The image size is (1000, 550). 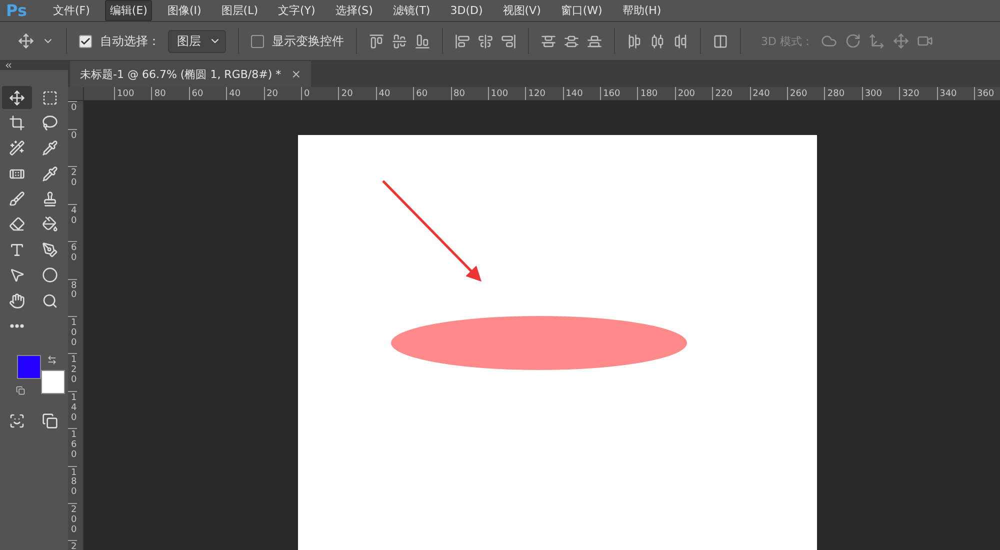 What do you see at coordinates (987, 93) in the screenshot?
I see `ruler-label: 360` at bounding box center [987, 93].